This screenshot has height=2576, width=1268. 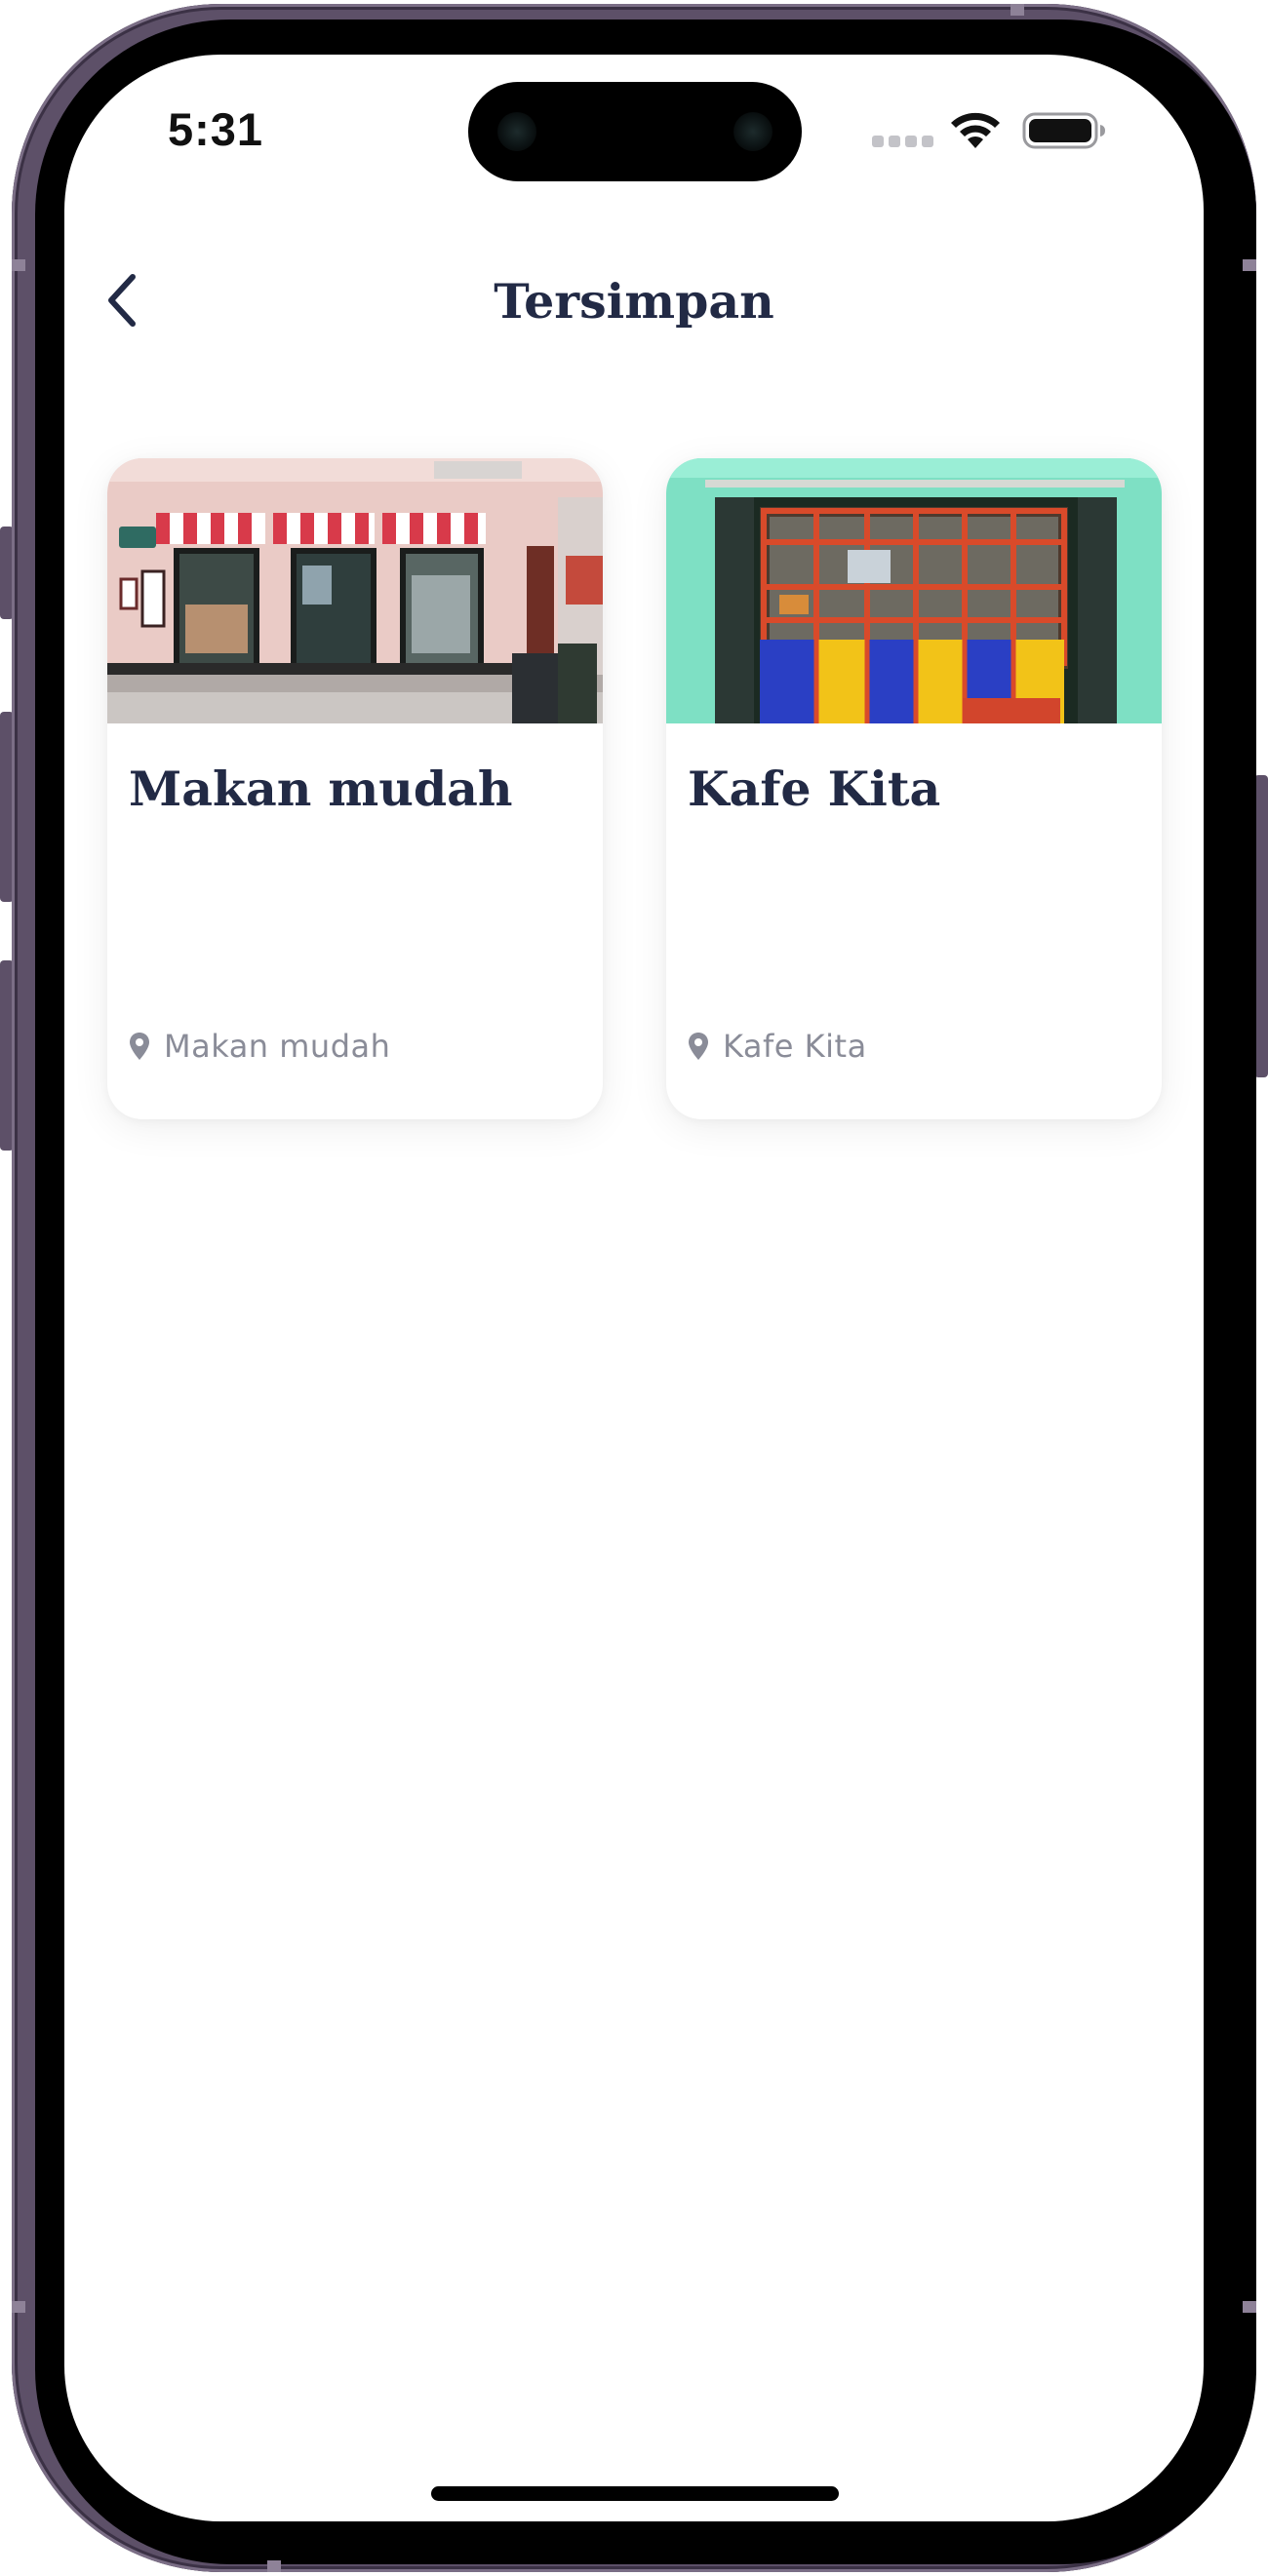 I want to click on wifi-icon, so click(x=975, y=130).